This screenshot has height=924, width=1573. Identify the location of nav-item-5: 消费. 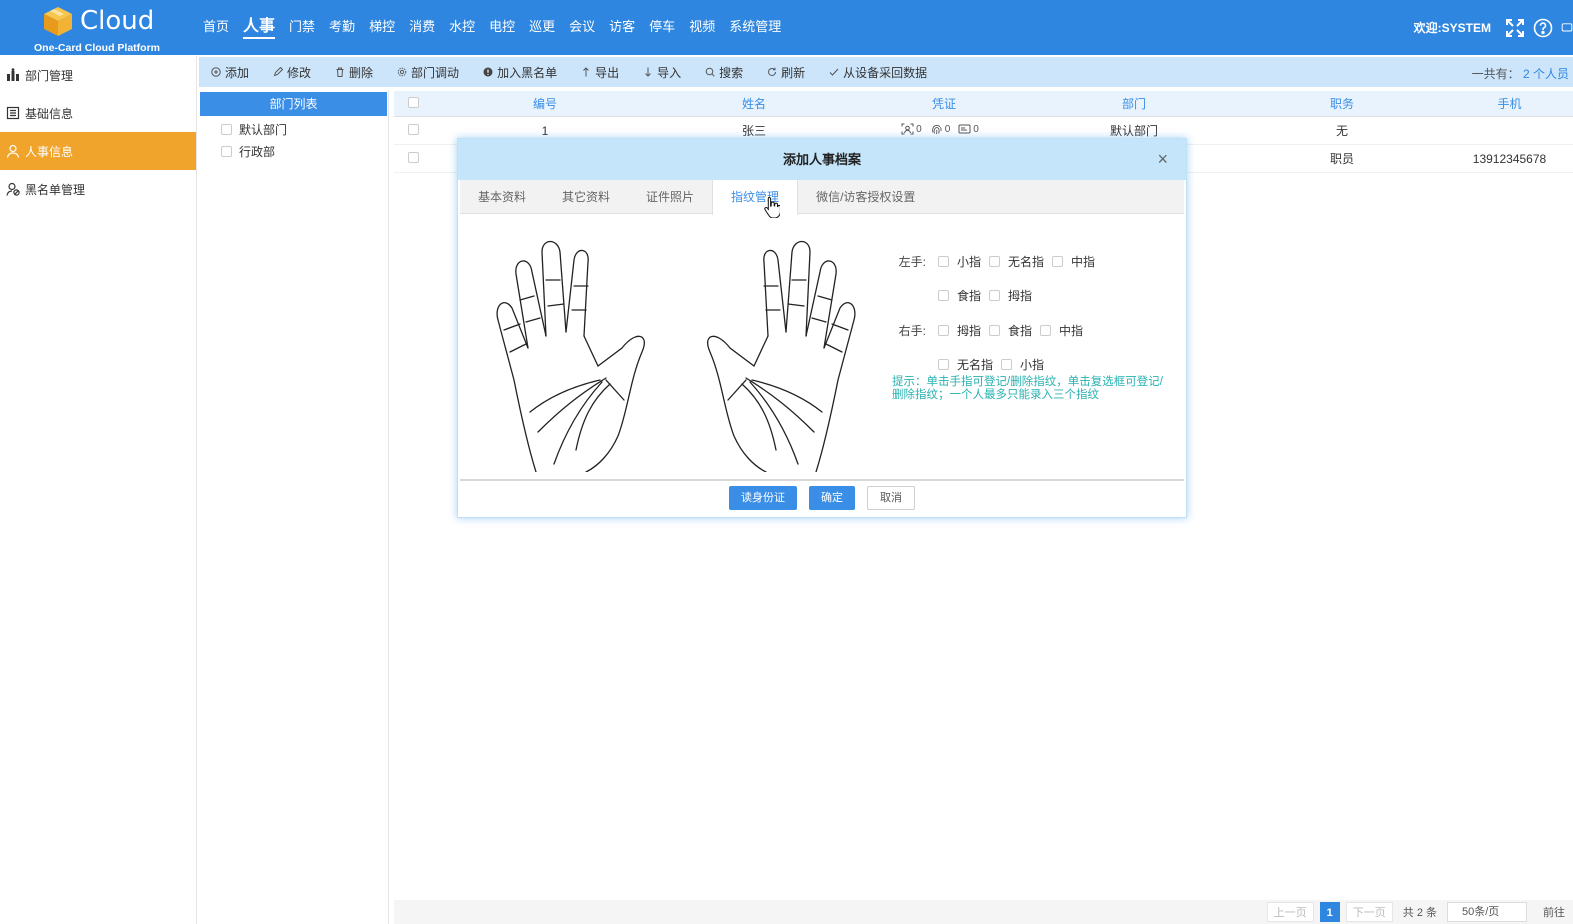
(422, 27).